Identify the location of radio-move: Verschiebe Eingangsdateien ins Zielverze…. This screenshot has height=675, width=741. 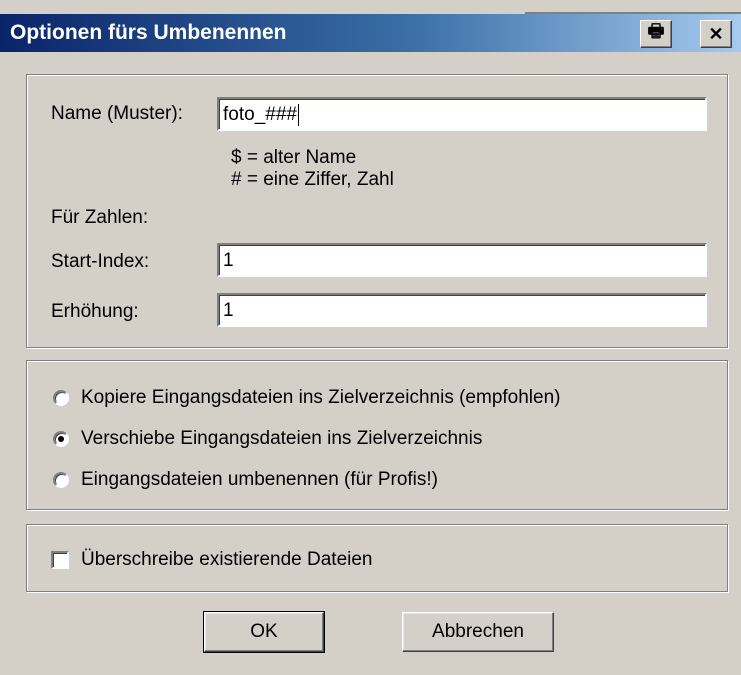
(267, 439).